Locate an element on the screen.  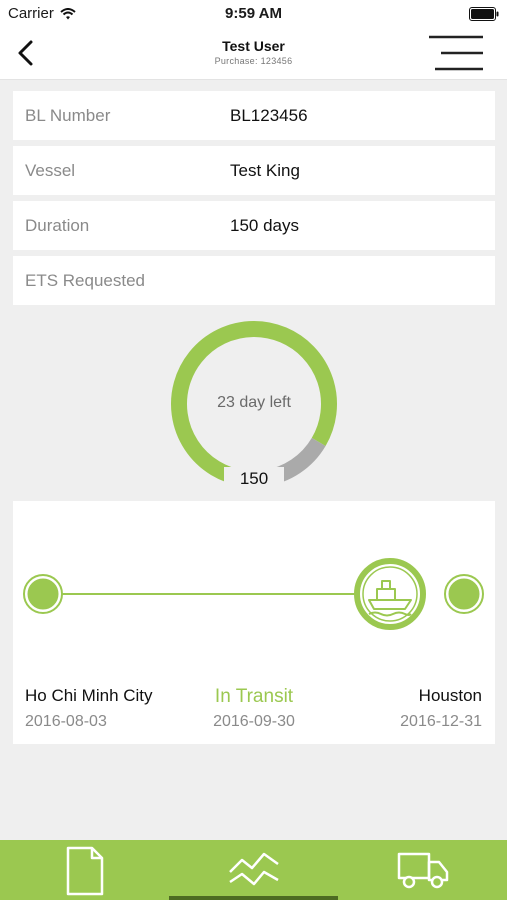
active-tab-indicator is located at coordinates (253, 898).